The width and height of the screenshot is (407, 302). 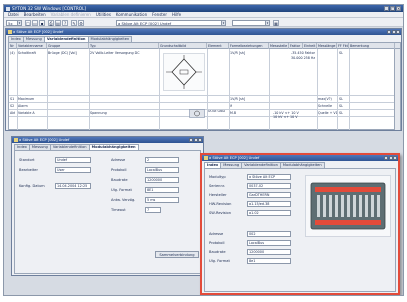 What do you see at coordinates (71, 14) in the screenshot?
I see `menu-variablen: Variablen definieren` at bounding box center [71, 14].